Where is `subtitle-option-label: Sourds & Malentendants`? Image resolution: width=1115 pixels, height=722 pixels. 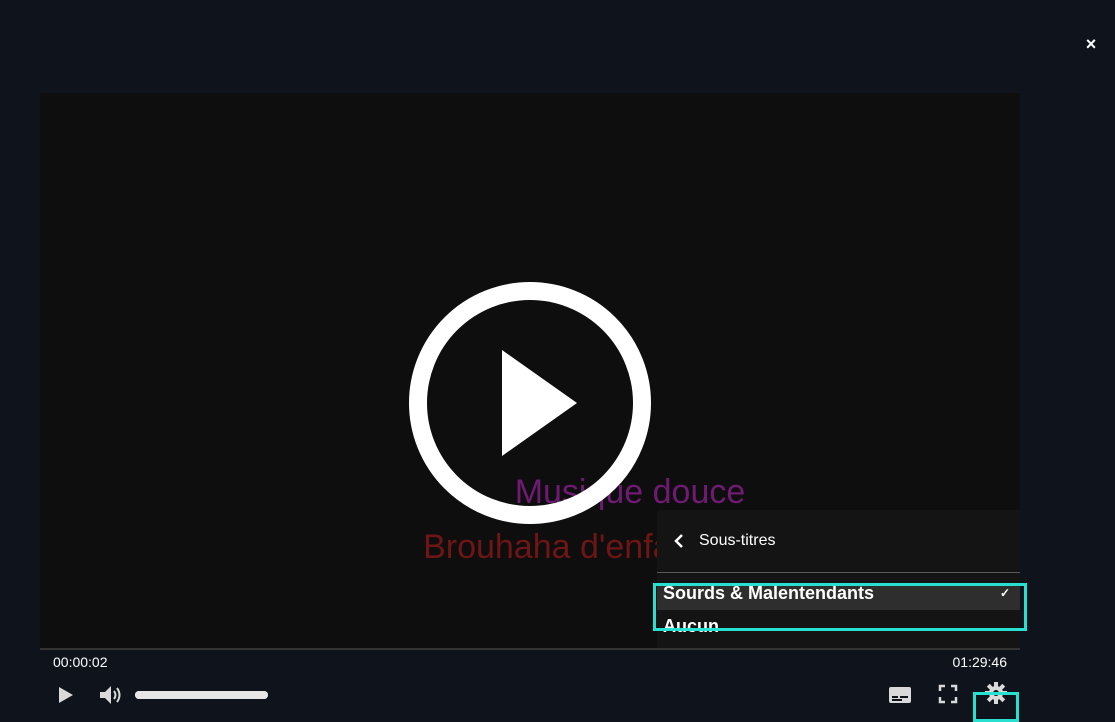 subtitle-option-label: Sourds & Malentendants is located at coordinates (769, 593).